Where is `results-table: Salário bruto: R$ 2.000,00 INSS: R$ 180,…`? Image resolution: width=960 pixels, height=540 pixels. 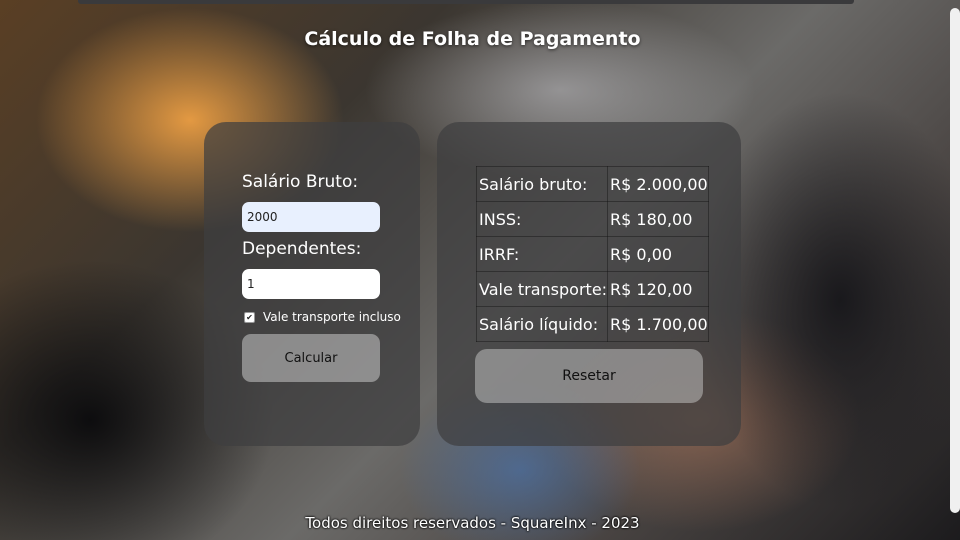
results-table: Salário bruto: R$ 2.000,00 INSS: R$ 180,… is located at coordinates (592, 254).